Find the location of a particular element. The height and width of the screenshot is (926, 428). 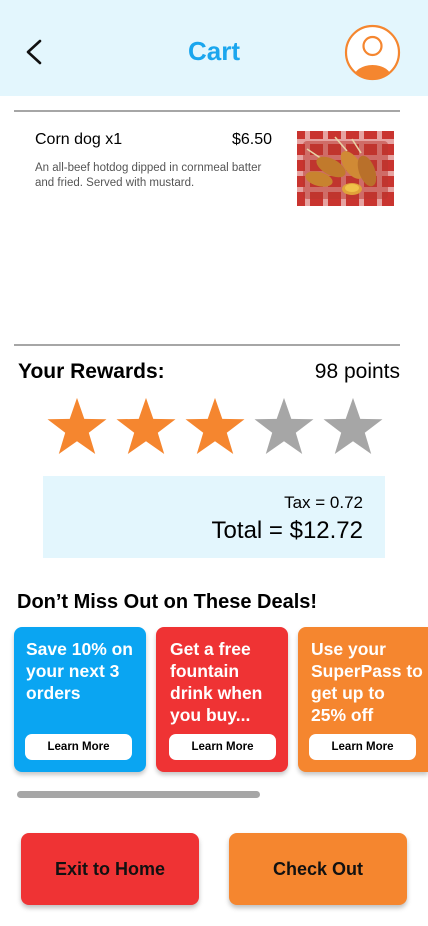

rewards-stars is located at coordinates (216, 427).